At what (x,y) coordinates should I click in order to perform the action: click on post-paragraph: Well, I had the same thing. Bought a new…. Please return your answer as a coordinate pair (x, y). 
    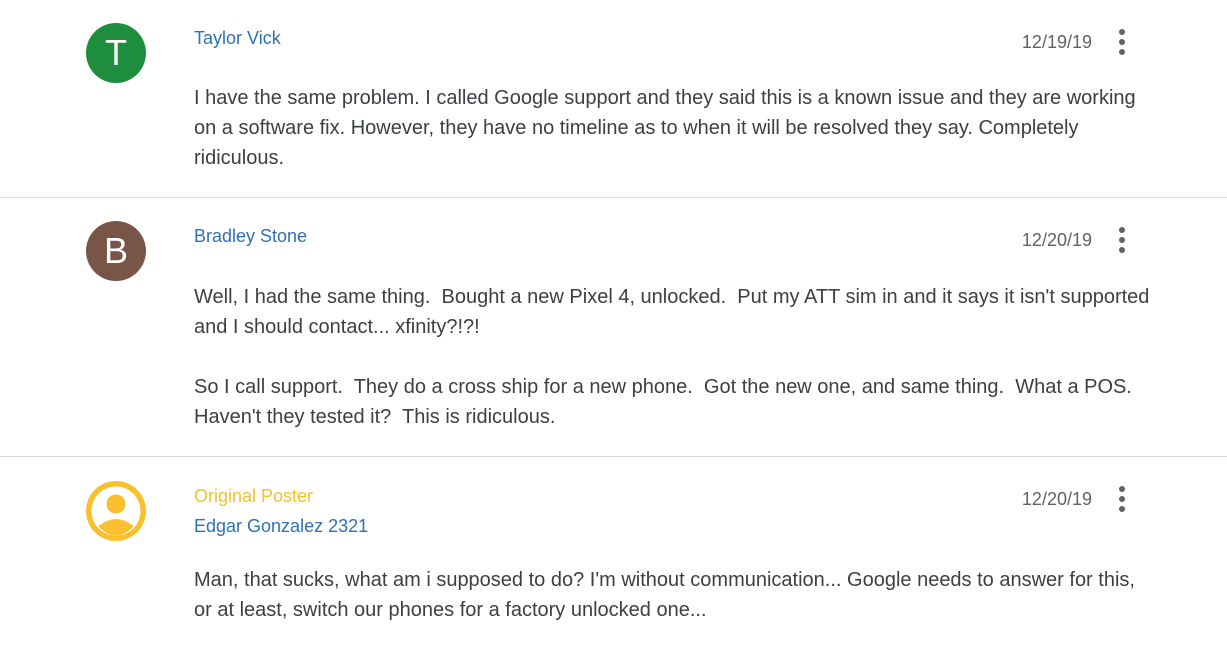
    Looking at the image, I should click on (674, 312).